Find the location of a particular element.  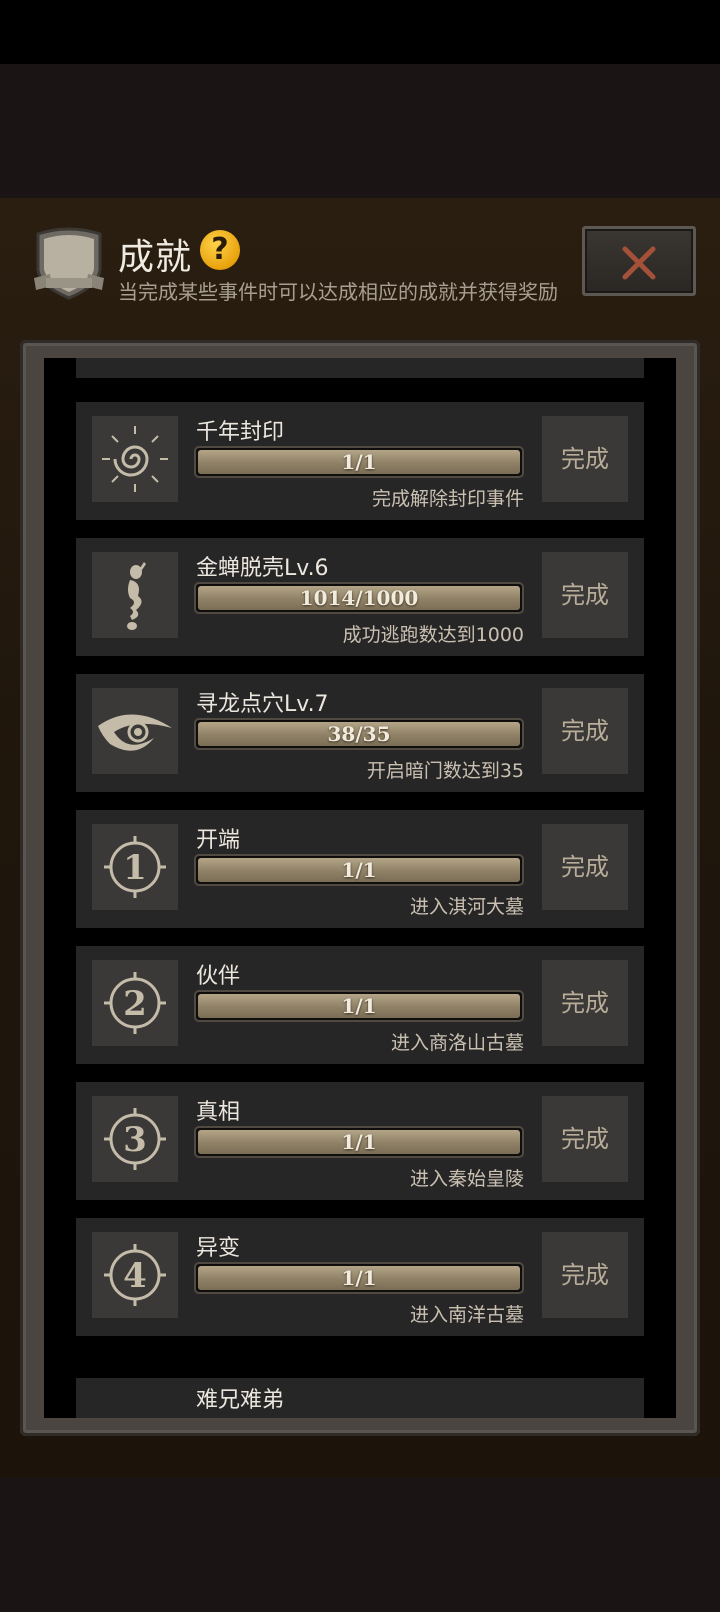

achievement-description: 完成解除封印事件 is located at coordinates (447, 499).